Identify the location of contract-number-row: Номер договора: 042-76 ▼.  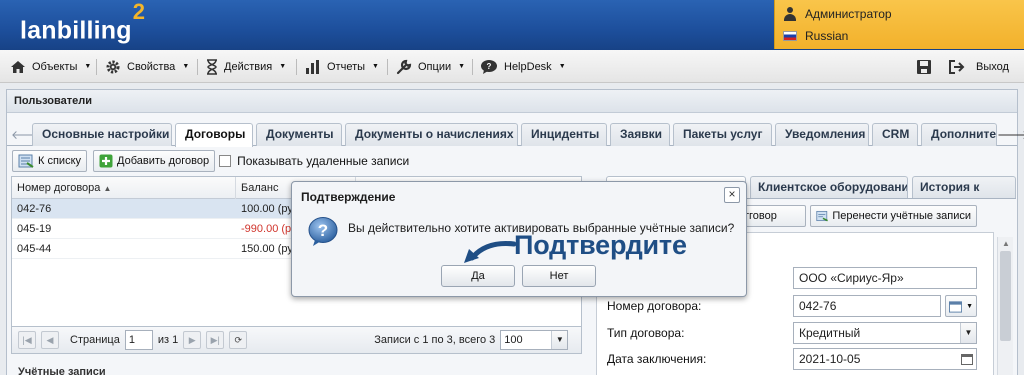
(792, 306).